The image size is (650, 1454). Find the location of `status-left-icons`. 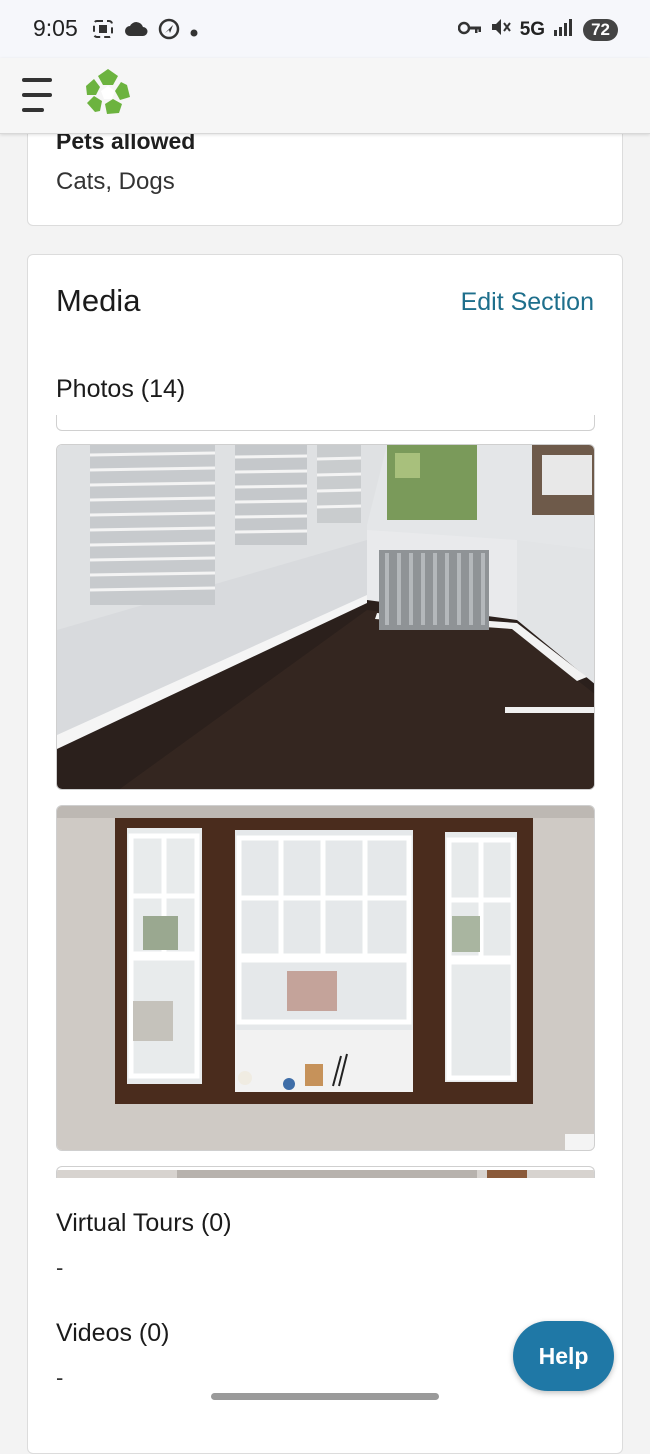

status-left-icons is located at coordinates (145, 31).